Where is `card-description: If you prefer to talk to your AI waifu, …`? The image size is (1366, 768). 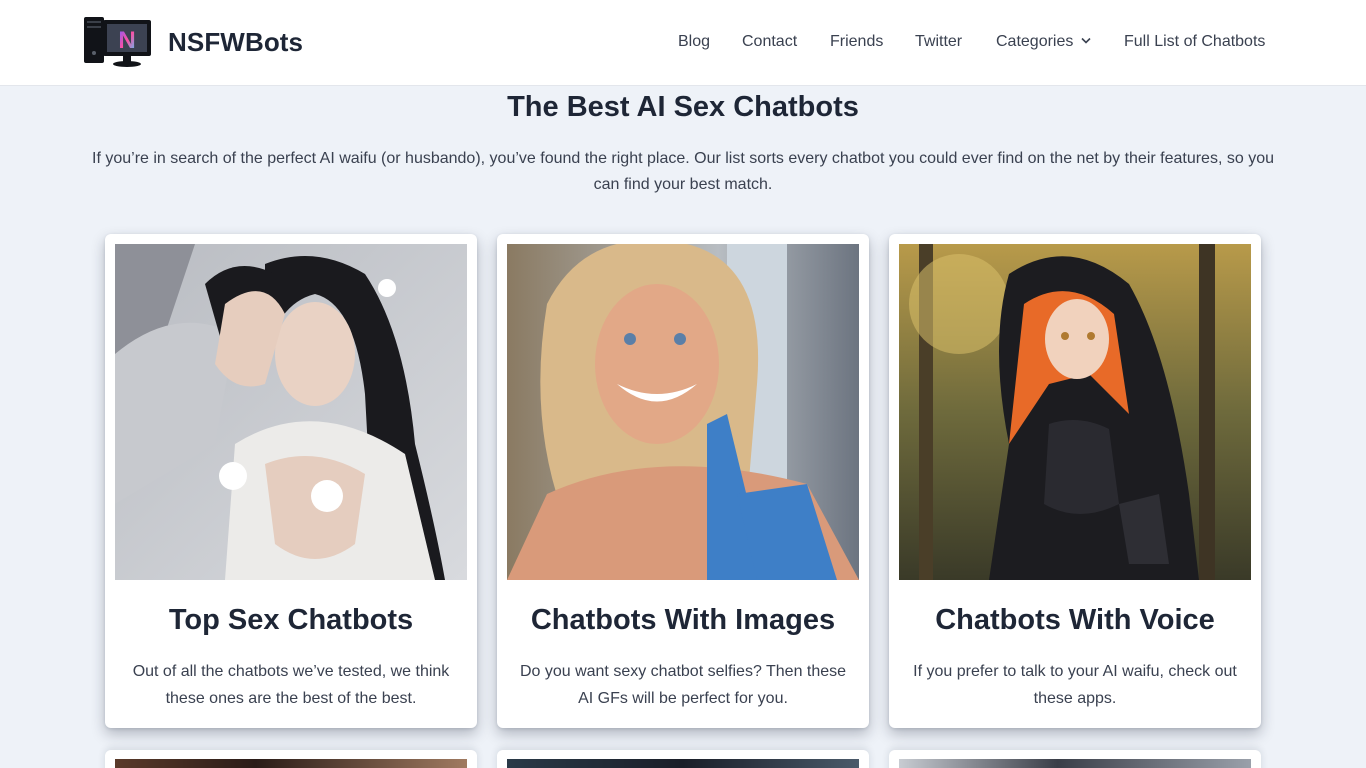 card-description: If you prefer to talk to your AI waifu, … is located at coordinates (1075, 685).